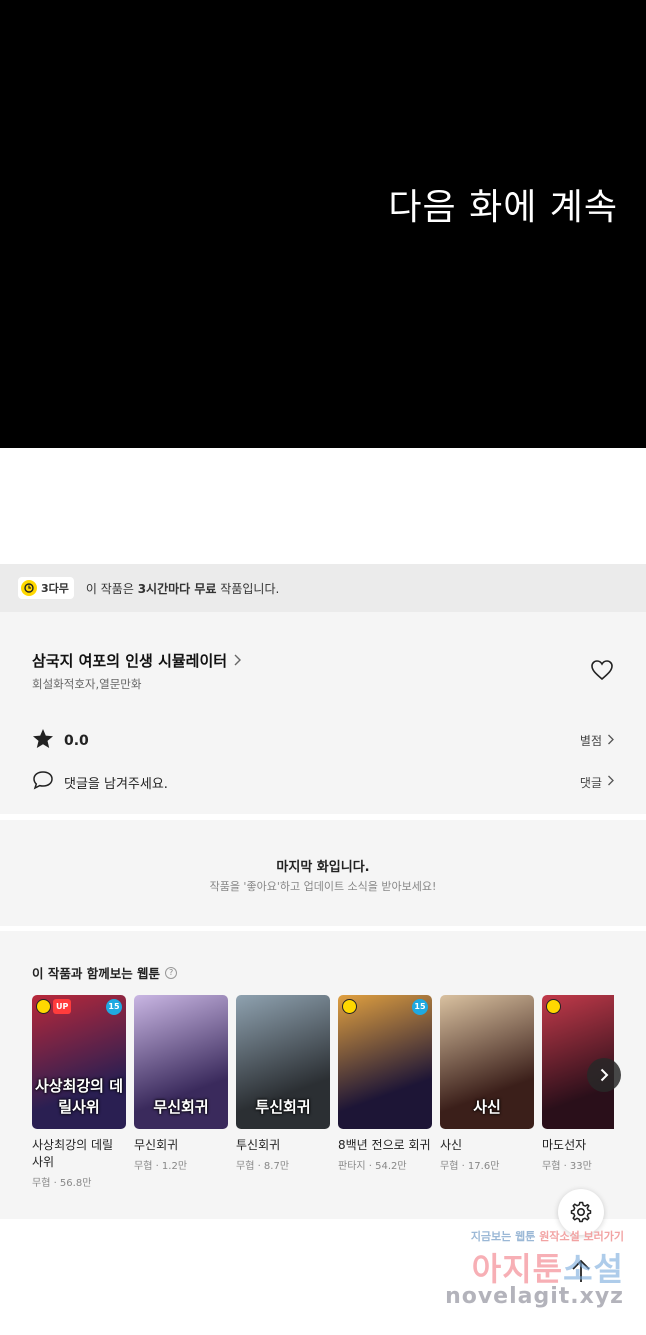  What do you see at coordinates (62, 1183) in the screenshot?
I see `webtoon-meta: 무협 · 56.8만` at bounding box center [62, 1183].